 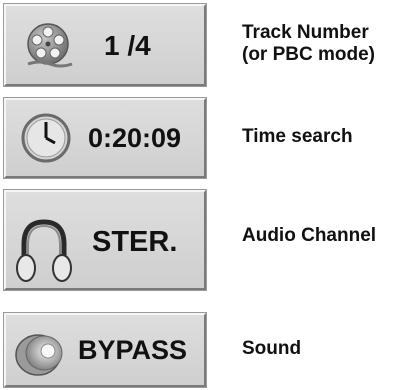 What do you see at coordinates (135, 138) in the screenshot?
I see `time-search-value: 0:20:09` at bounding box center [135, 138].